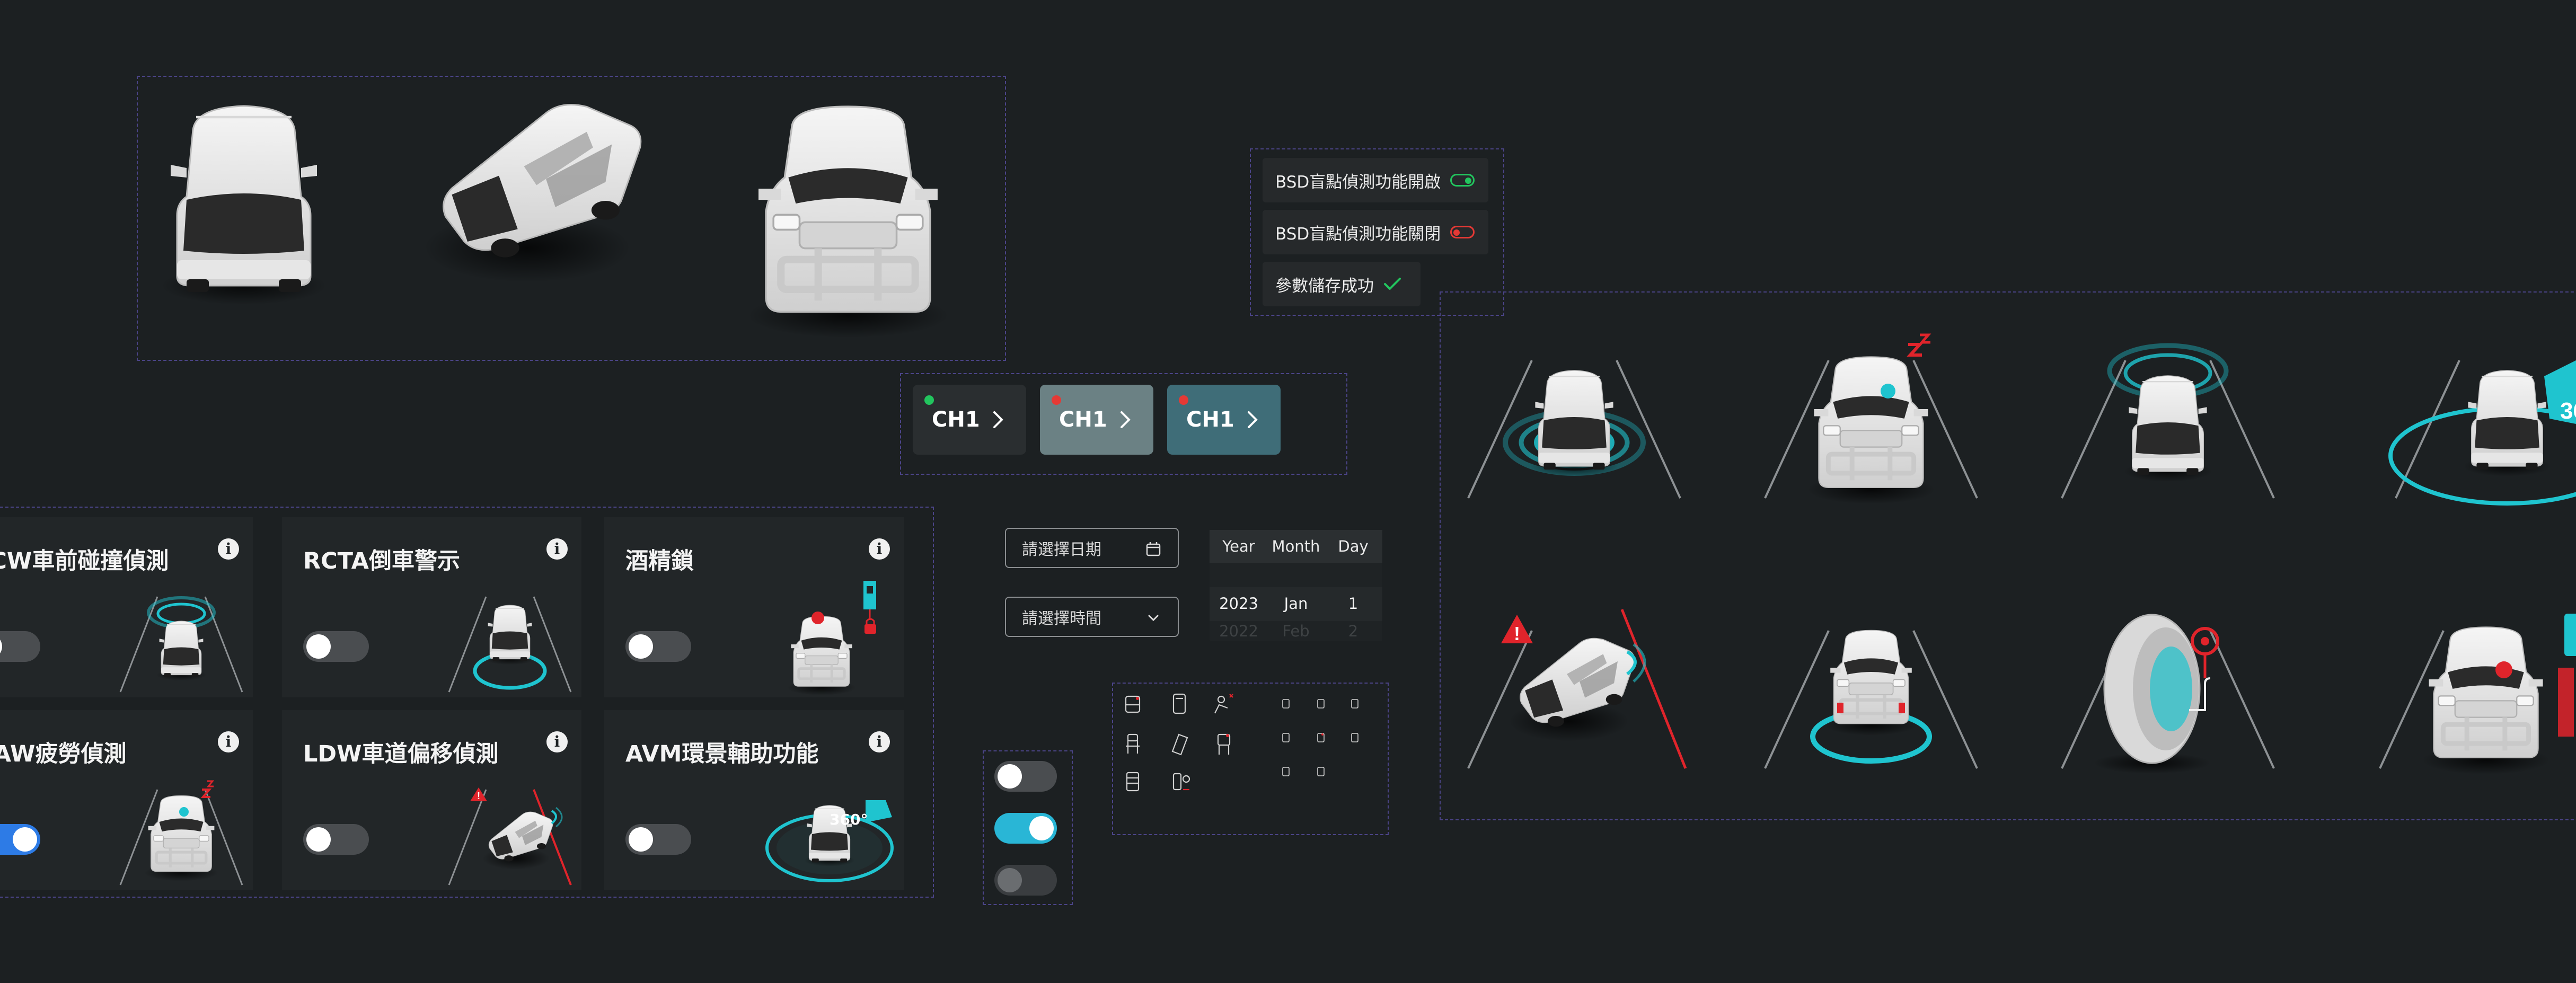 This screenshot has height=983, width=2576. What do you see at coordinates (1358, 234) in the screenshot?
I see `toast-text: BSD盲點偵測功能關閉` at bounding box center [1358, 234].